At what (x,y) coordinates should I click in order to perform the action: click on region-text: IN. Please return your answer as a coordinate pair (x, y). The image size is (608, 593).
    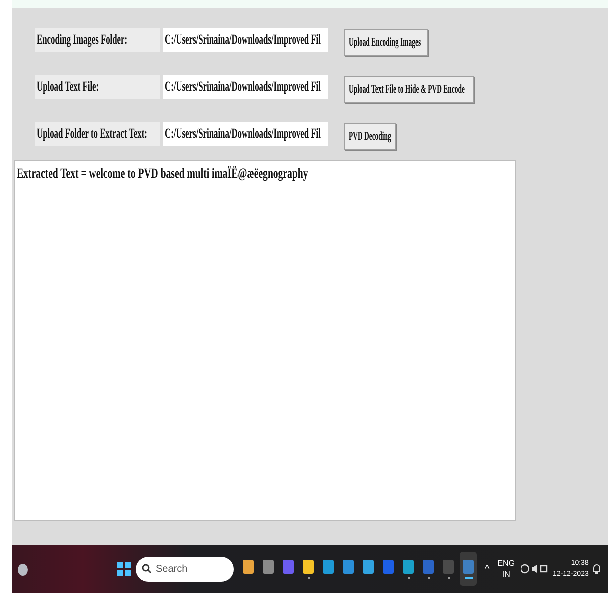
    Looking at the image, I should click on (506, 574).